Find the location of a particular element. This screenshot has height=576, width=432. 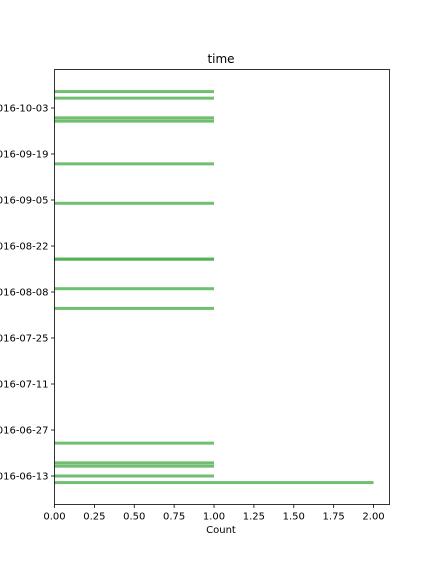

x-tick-label: 2.00 is located at coordinates (373, 517).